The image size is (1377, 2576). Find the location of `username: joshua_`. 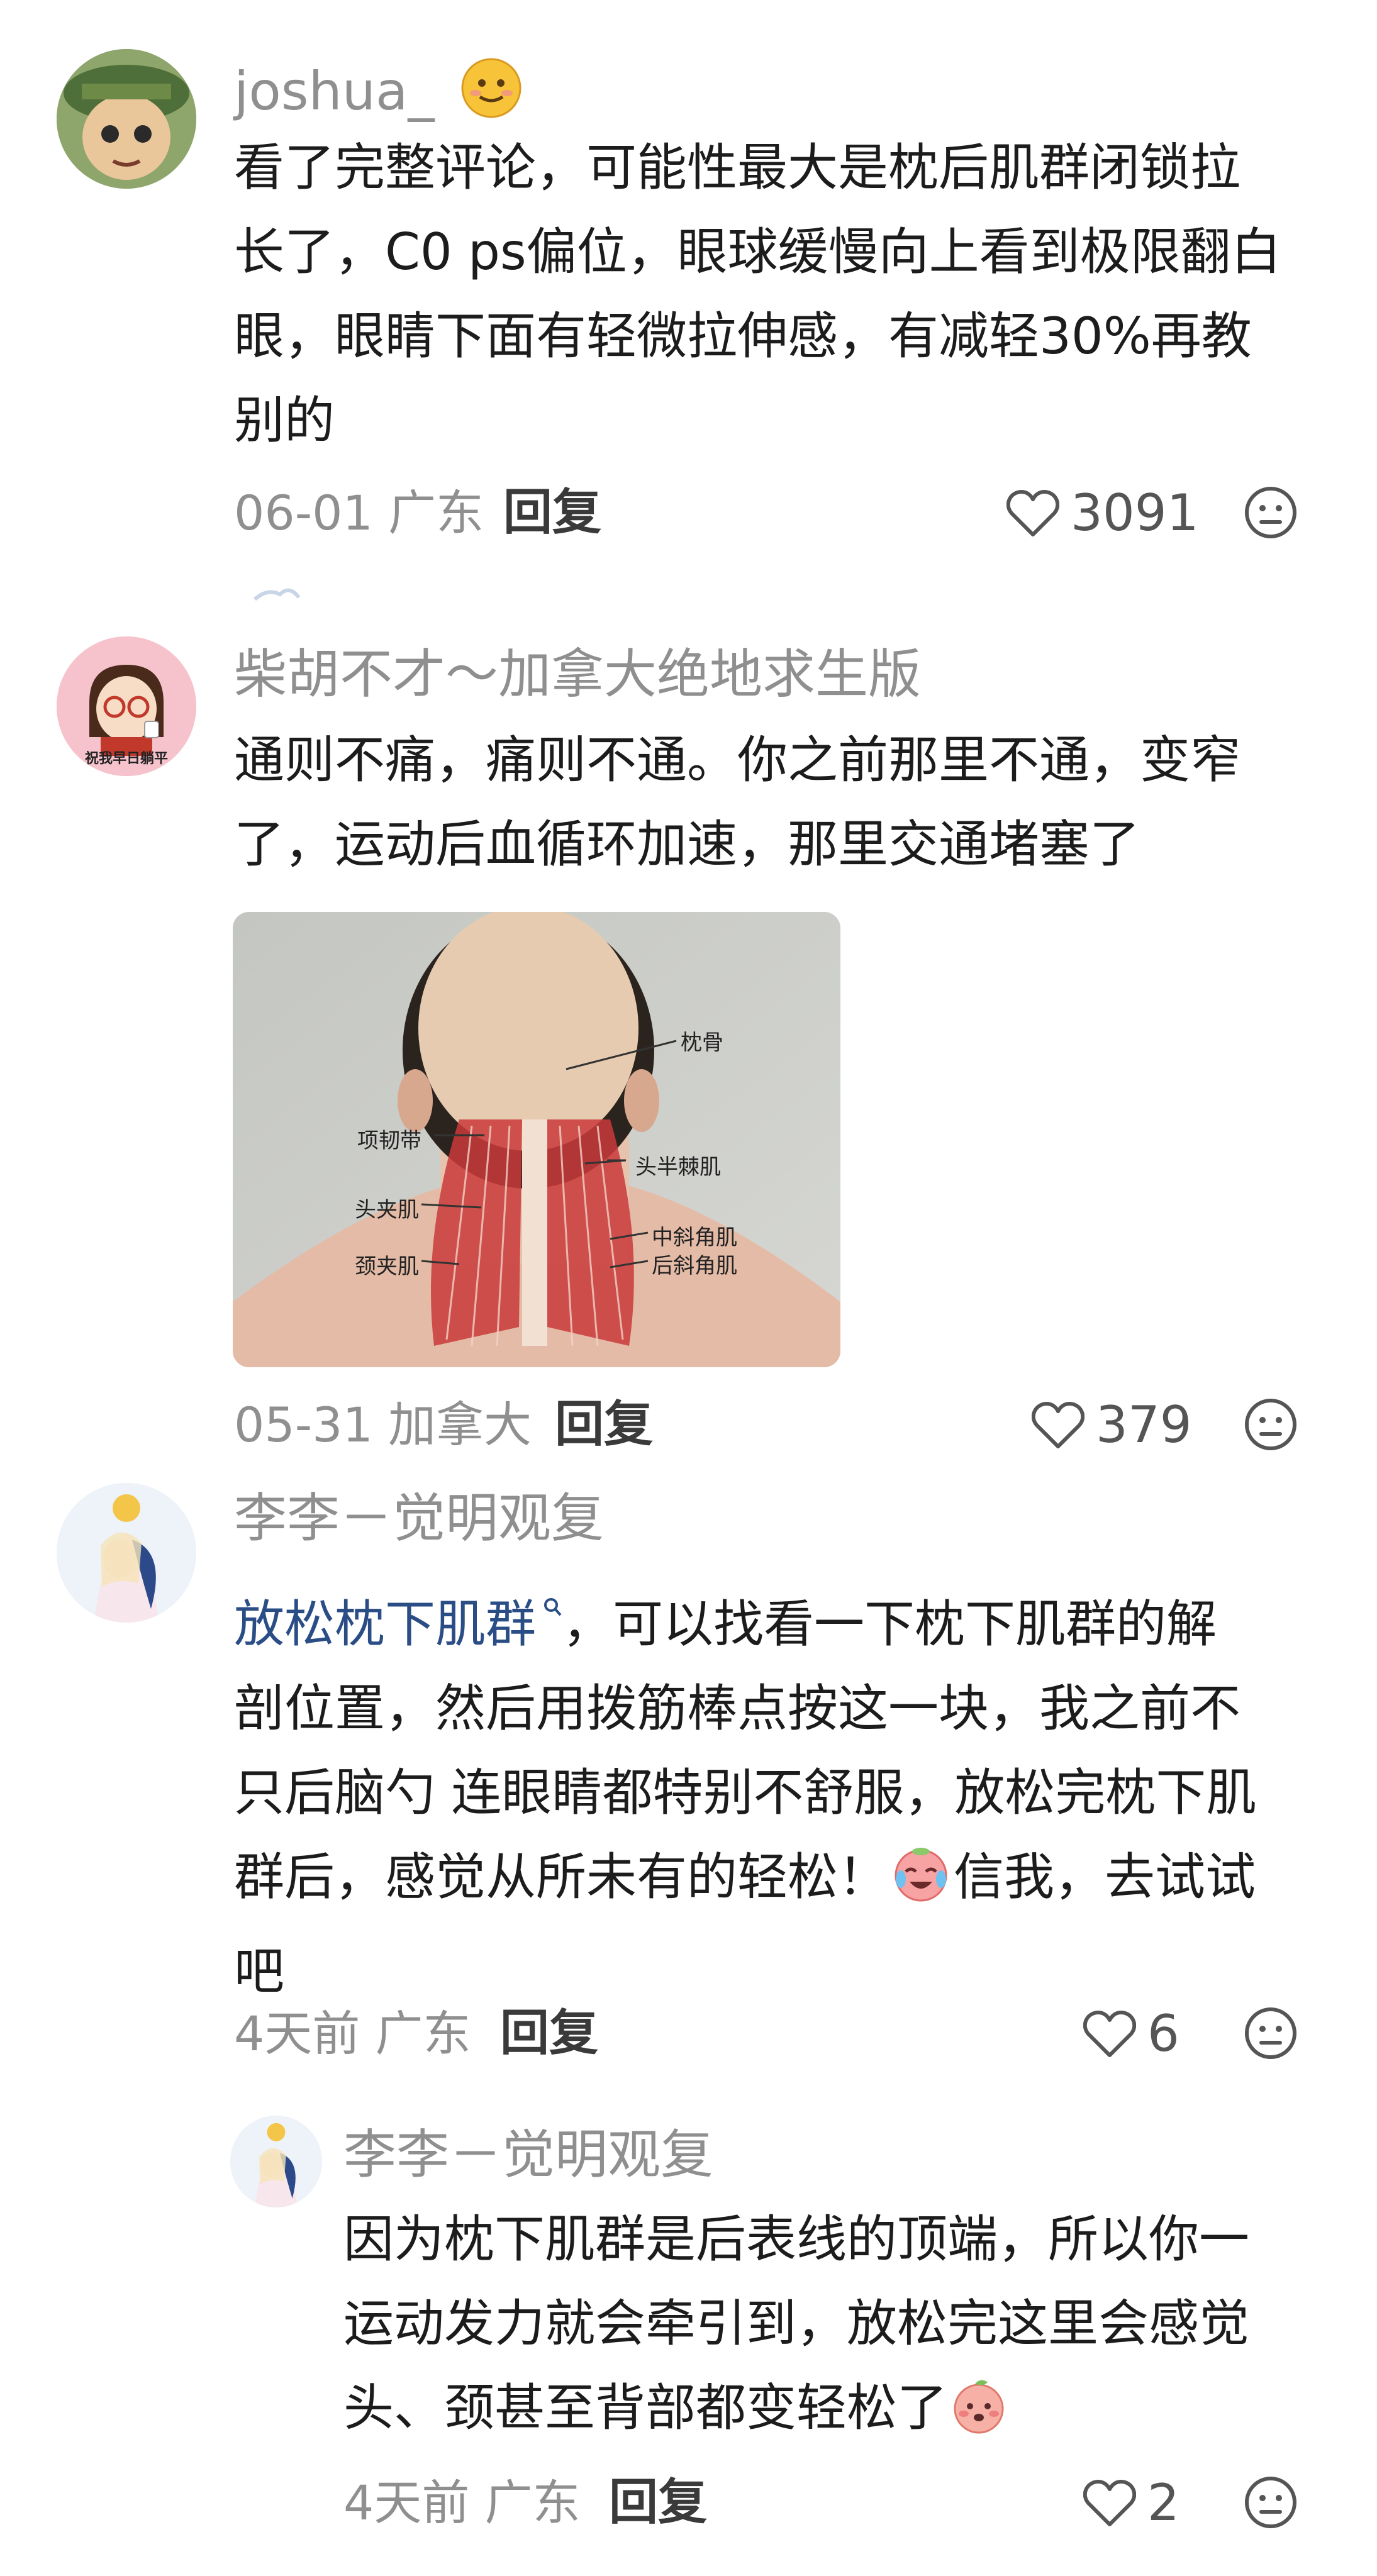

username: joshua_ is located at coordinates (378, 92).